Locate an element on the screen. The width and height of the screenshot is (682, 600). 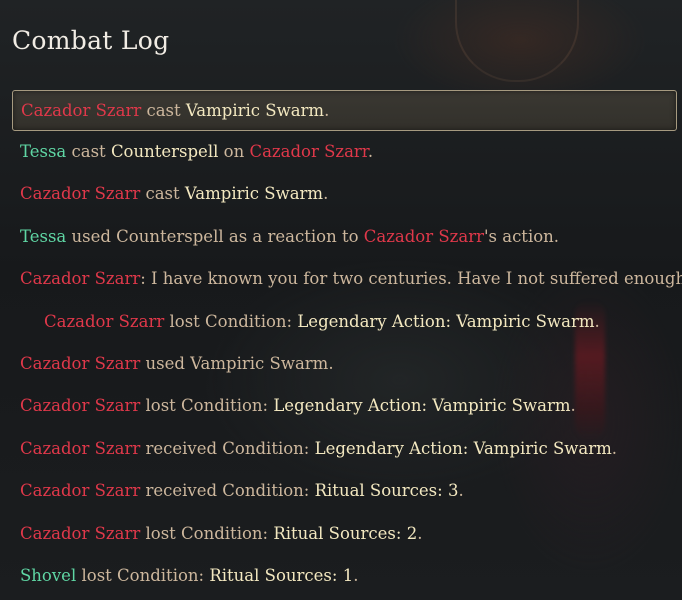
log-actor: Shovel is located at coordinates (48, 575).